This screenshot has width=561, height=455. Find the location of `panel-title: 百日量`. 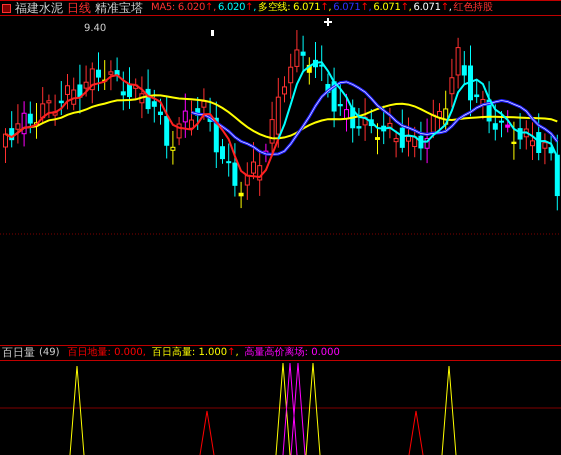

panel-title: 百日量 is located at coordinates (18, 353).